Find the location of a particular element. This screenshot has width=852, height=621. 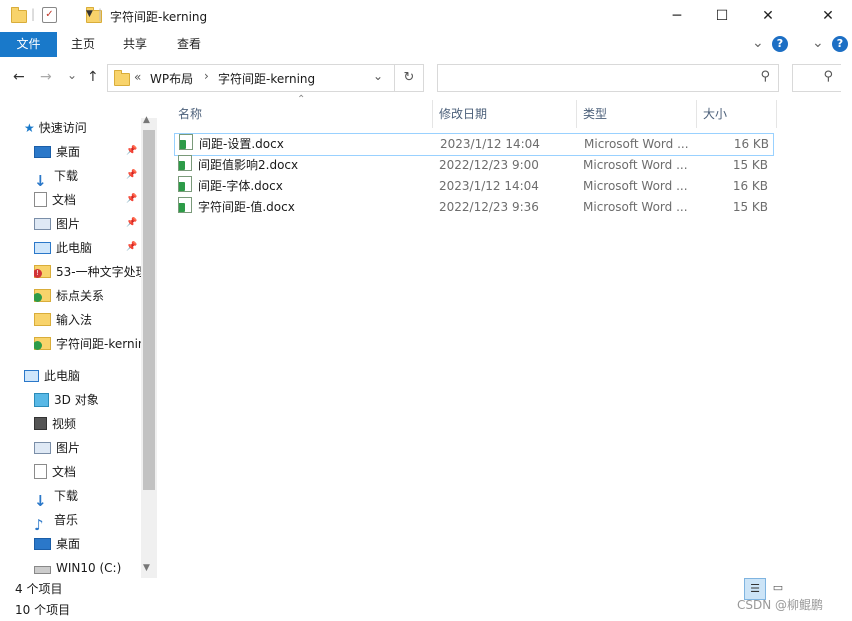

scroll-up-icon: ▲ is located at coordinates (146, 120).